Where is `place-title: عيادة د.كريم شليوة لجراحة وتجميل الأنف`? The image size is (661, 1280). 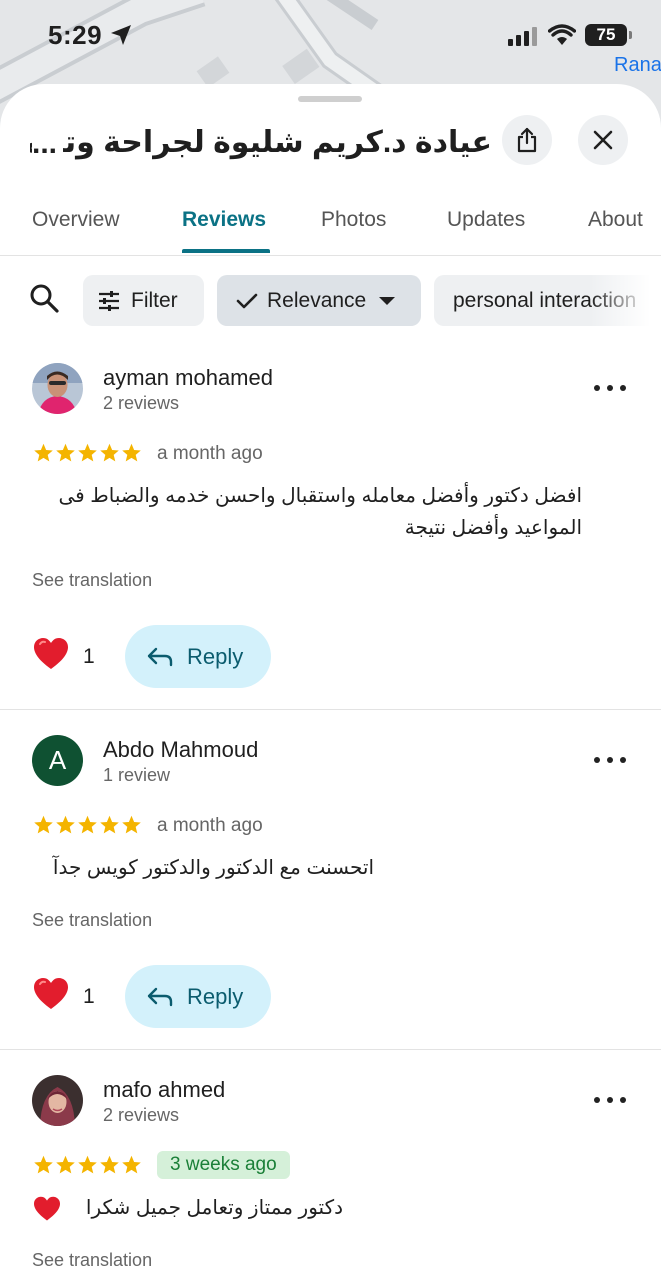
place-title: عيادة د.كريم شليوة لجراحة وتجميل الأنف is located at coordinates (261, 142).